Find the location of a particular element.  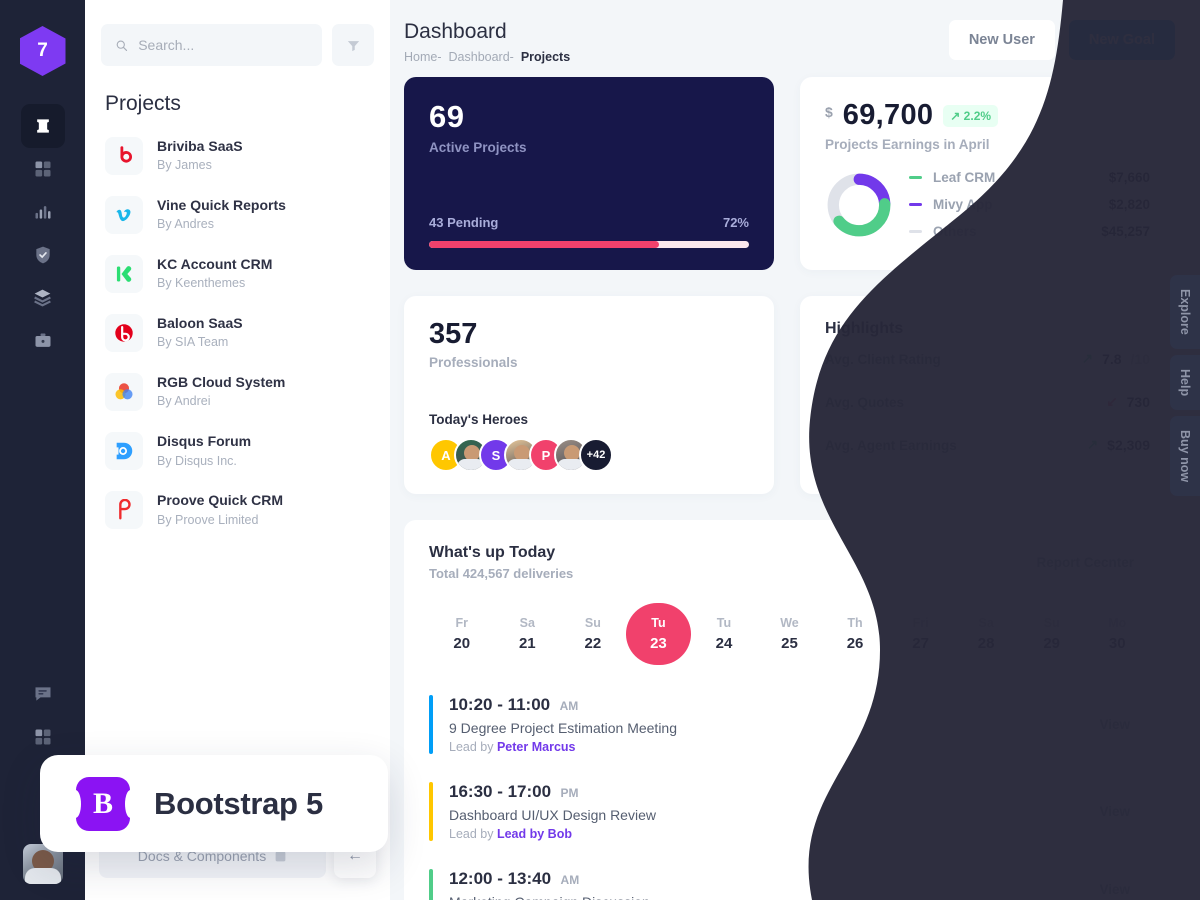

chat-icon is located at coordinates (42, 693).